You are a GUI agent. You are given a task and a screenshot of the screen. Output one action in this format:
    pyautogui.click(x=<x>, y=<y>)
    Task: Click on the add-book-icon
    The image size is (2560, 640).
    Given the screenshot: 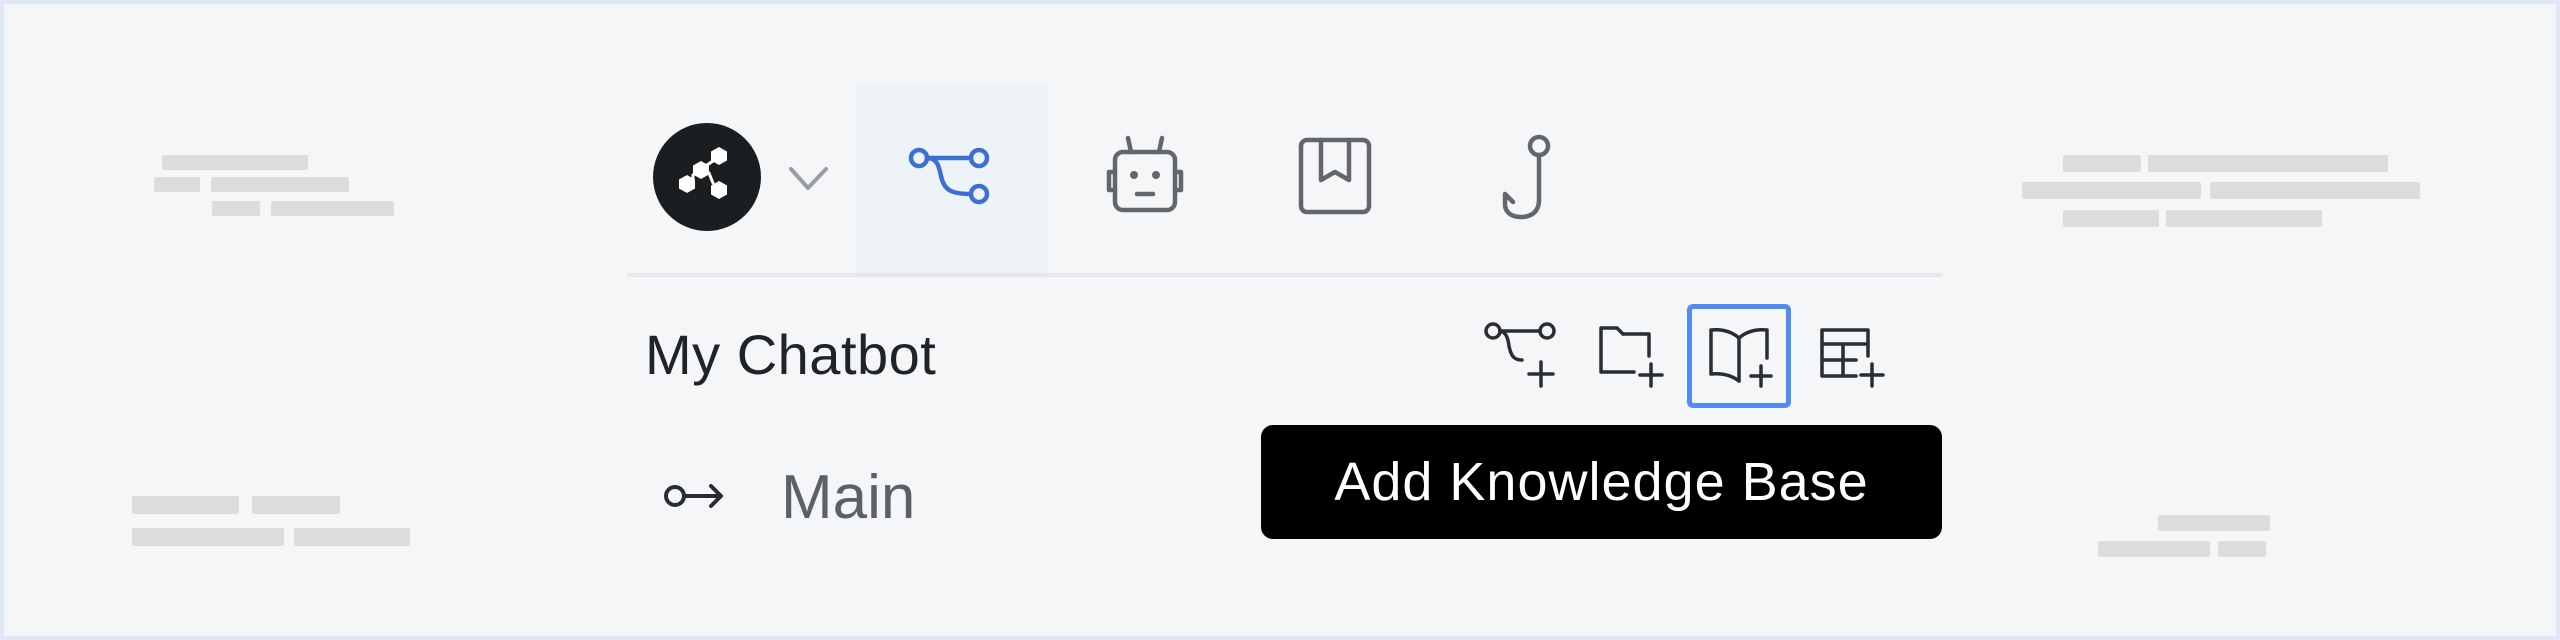 What is the action you would take?
    pyautogui.click(x=1741, y=358)
    